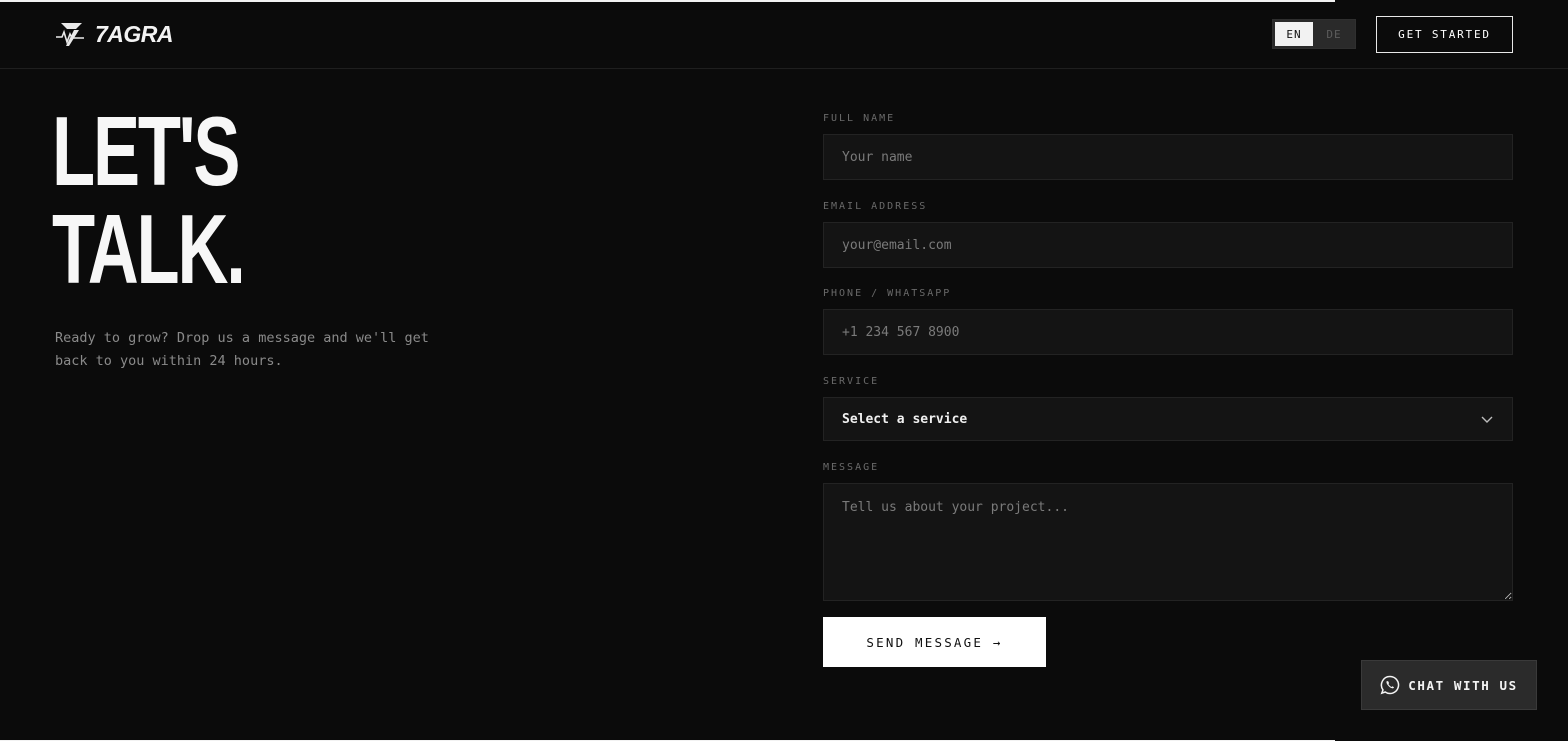 The height and width of the screenshot is (741, 1568). What do you see at coordinates (887, 293) in the screenshot?
I see `phone-label: PHONE / WHATSAPP` at bounding box center [887, 293].